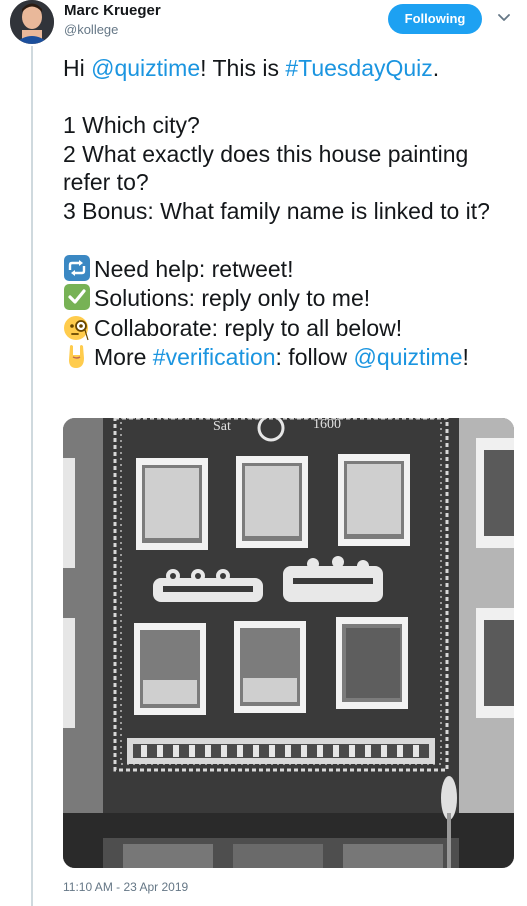  Describe the element at coordinates (243, 68) in the screenshot. I see `greeting-mid: ! This is` at that location.